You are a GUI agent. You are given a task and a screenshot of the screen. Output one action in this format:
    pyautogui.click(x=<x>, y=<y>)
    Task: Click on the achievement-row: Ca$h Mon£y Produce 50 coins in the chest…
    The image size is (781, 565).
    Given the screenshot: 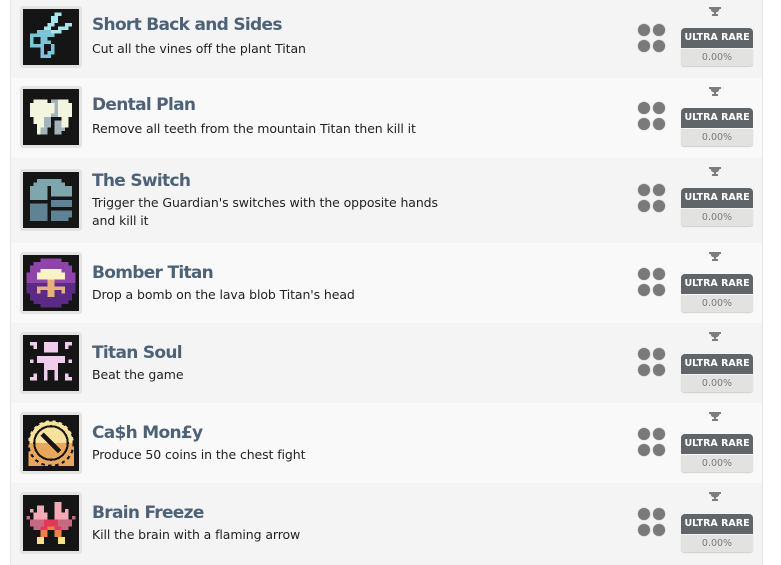 What is the action you would take?
    pyautogui.click(x=386, y=443)
    